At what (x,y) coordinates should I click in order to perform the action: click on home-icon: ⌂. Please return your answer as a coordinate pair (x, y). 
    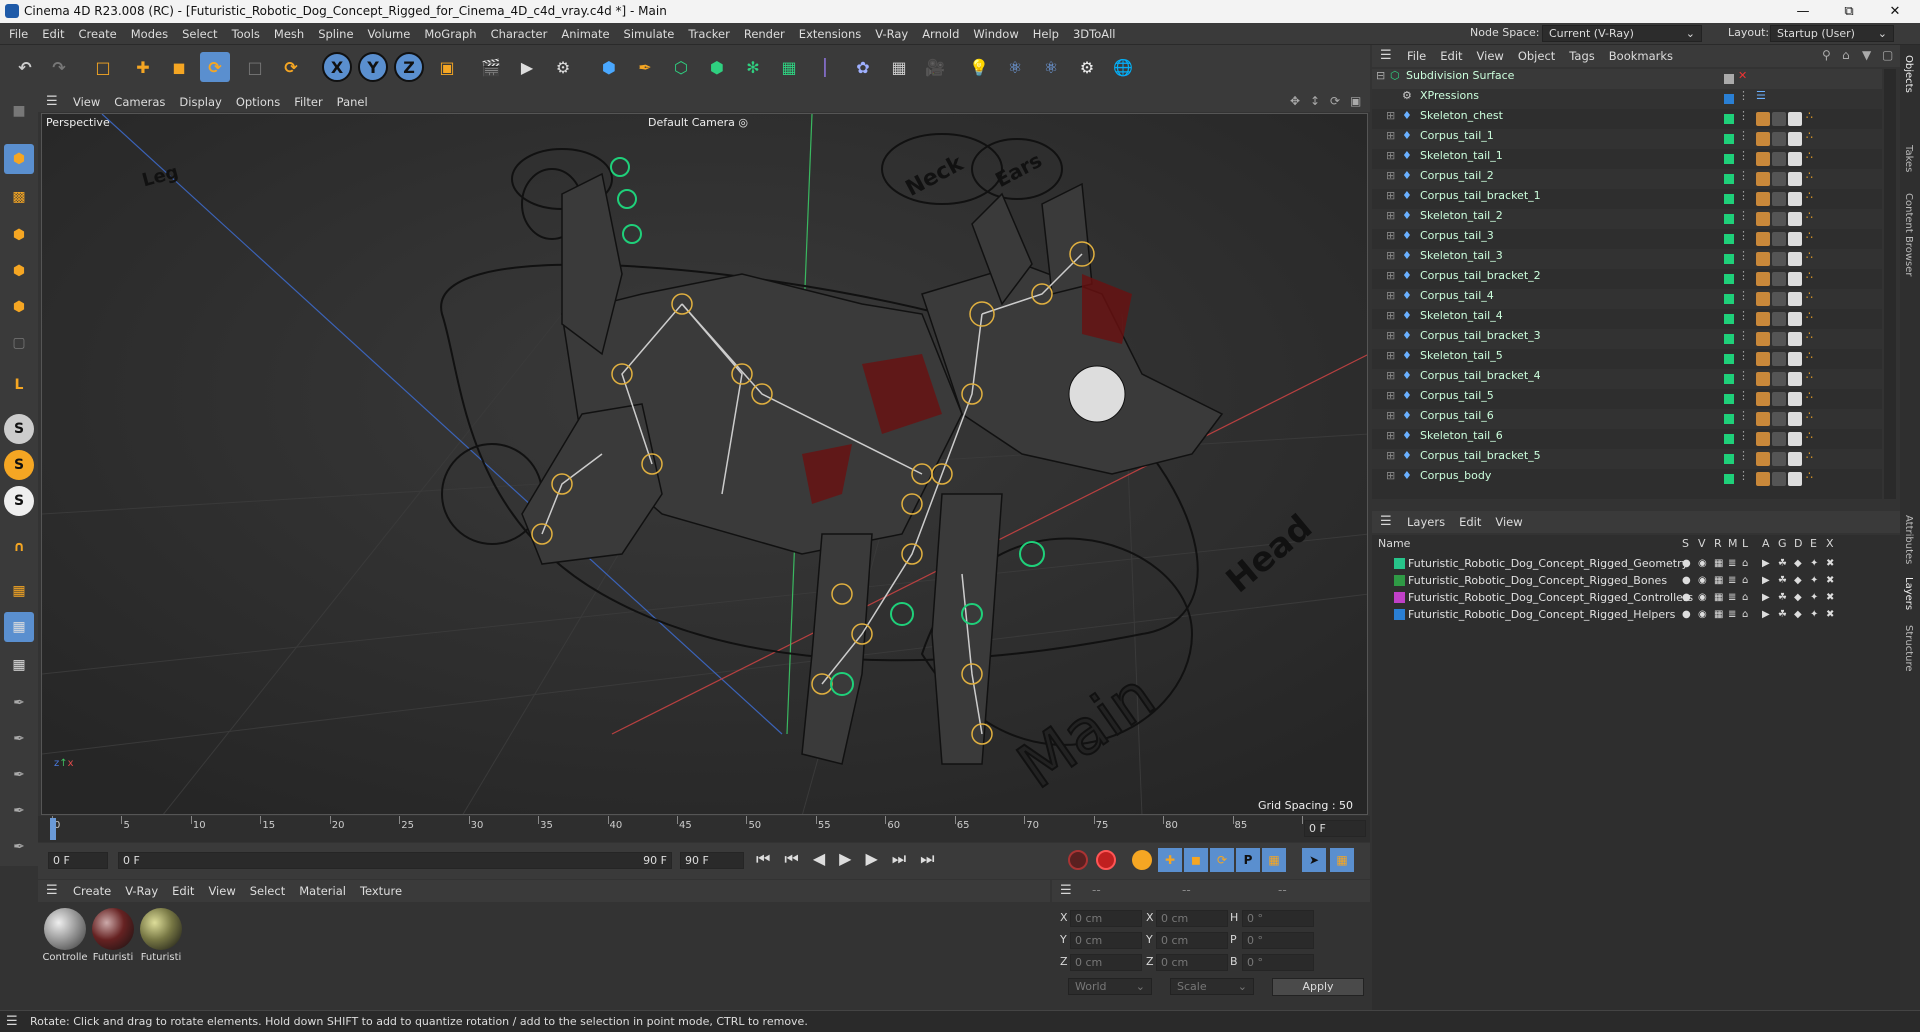
    Looking at the image, I should click on (1846, 55).